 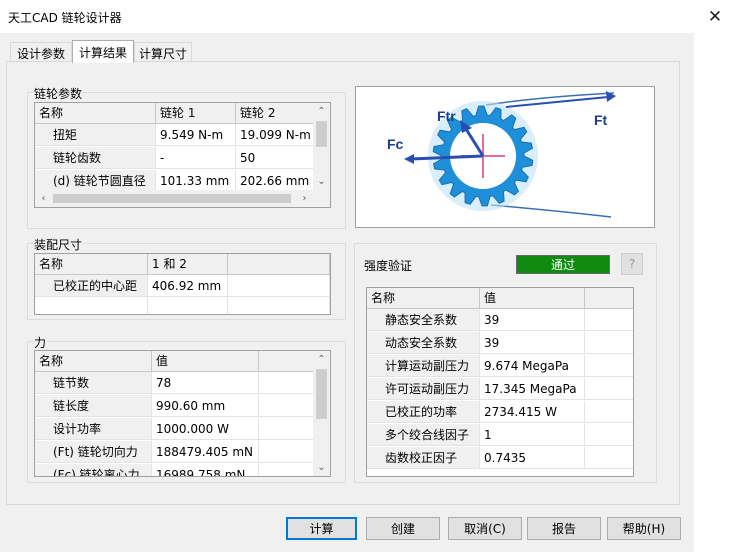 I want to click on row-label: 链长度, so click(x=93, y=406).